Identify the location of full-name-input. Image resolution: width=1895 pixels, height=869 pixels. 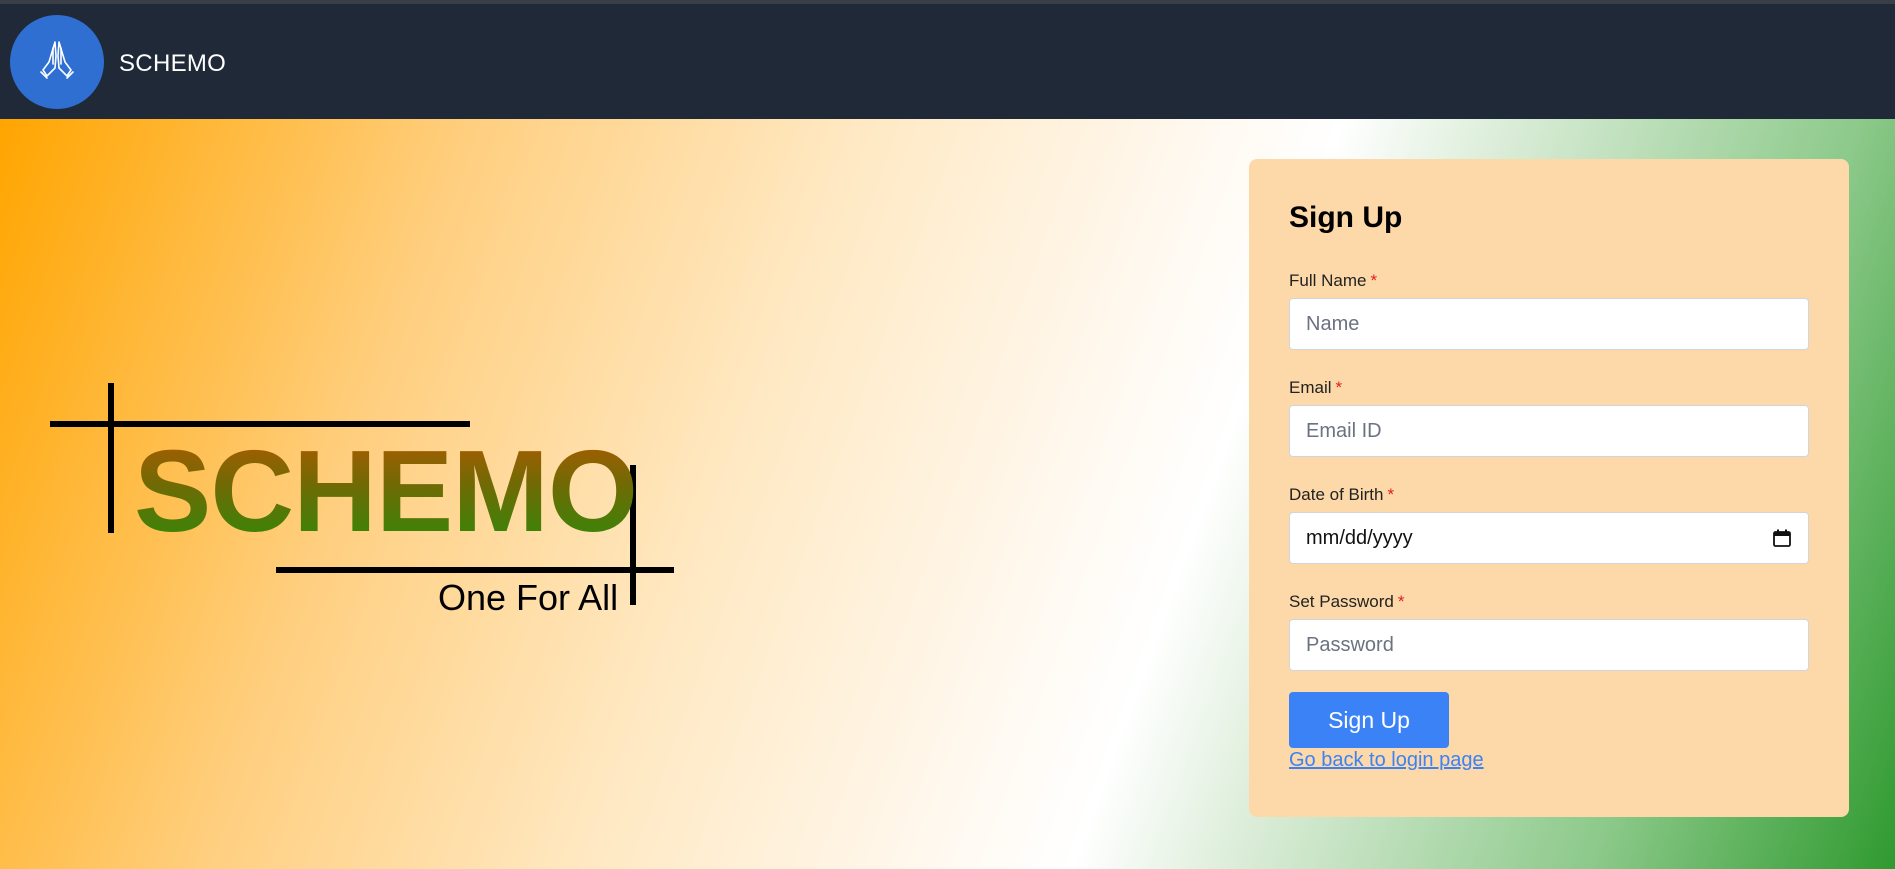
(1549, 324).